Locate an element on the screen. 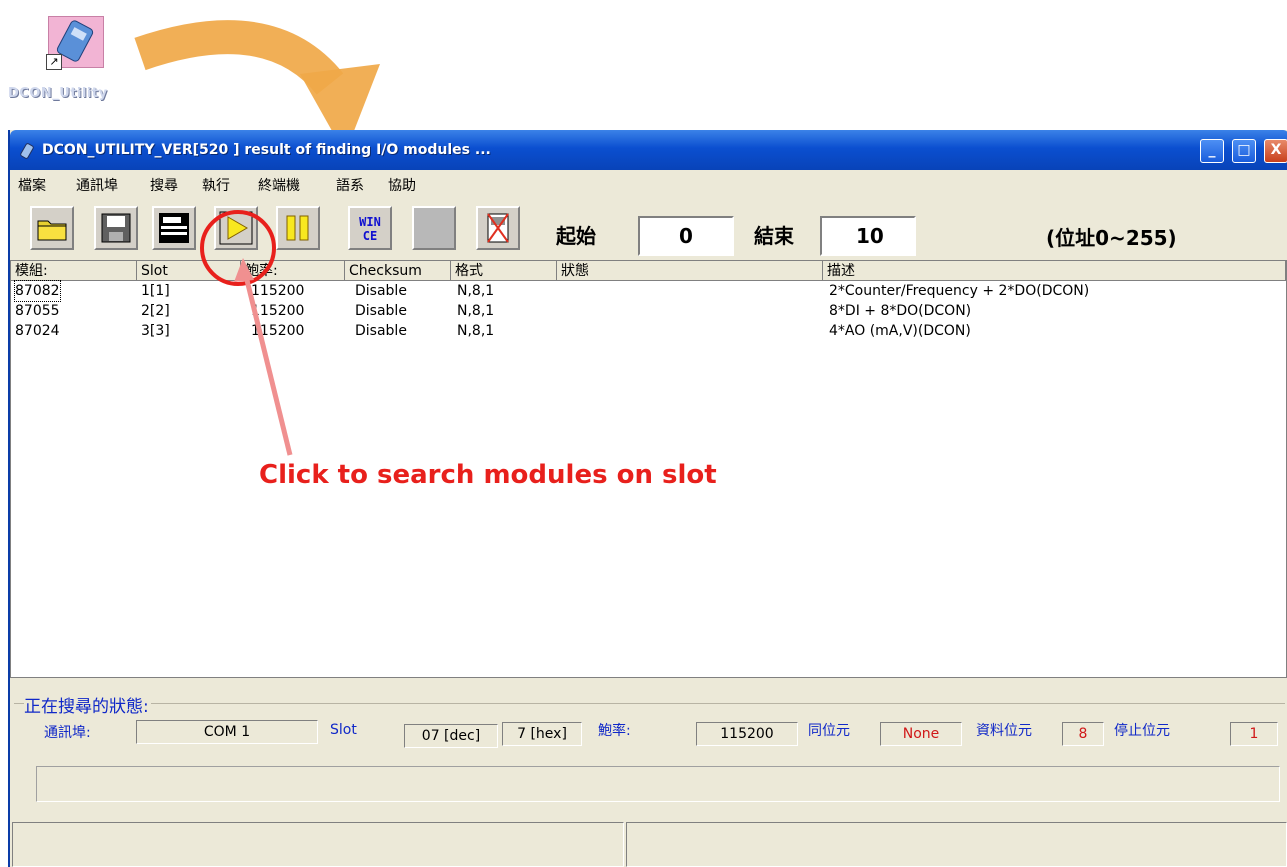  blank-button is located at coordinates (434, 228).